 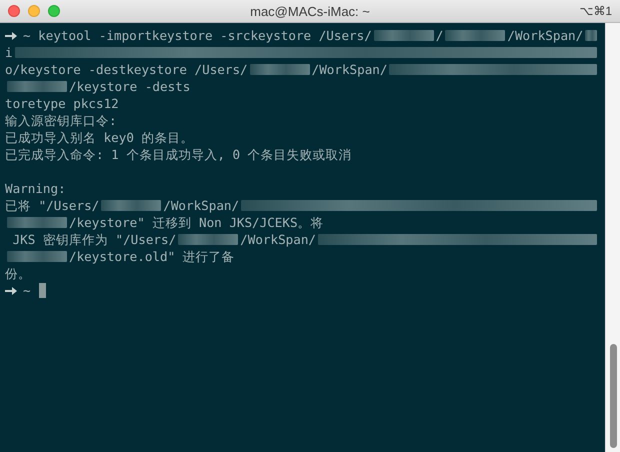 What do you see at coordinates (595, 11) in the screenshot?
I see `window-shortcut: ⌥⌘1` at bounding box center [595, 11].